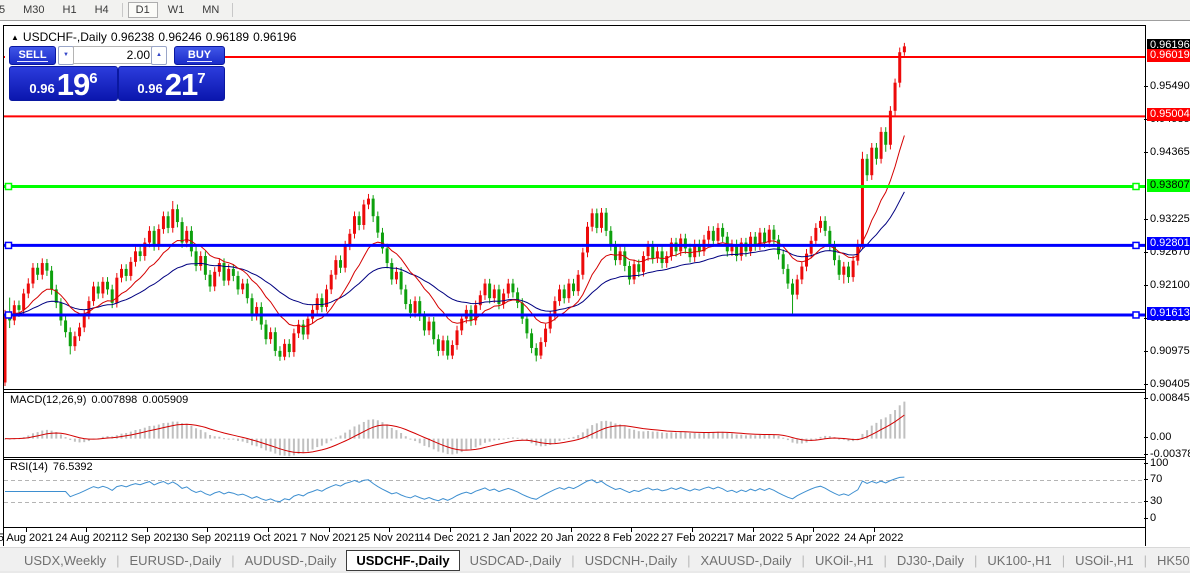 The height and width of the screenshot is (573, 1190). What do you see at coordinates (42, 88) in the screenshot?
I see `bid-price-prefix: 0.96` at bounding box center [42, 88].